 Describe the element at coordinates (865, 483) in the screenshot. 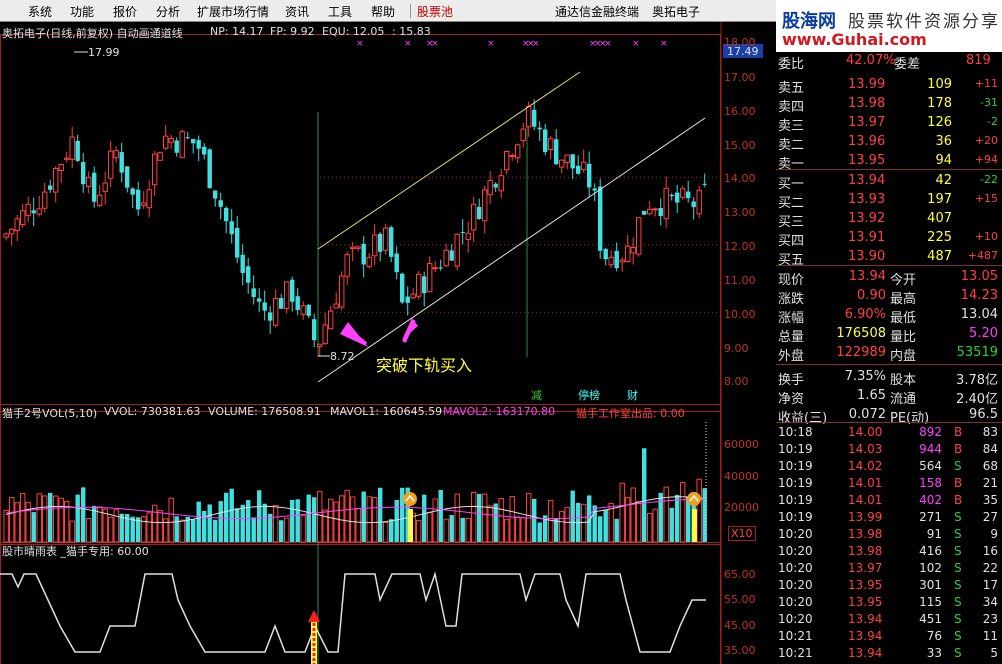

I see `tick-price: 14.01` at that location.